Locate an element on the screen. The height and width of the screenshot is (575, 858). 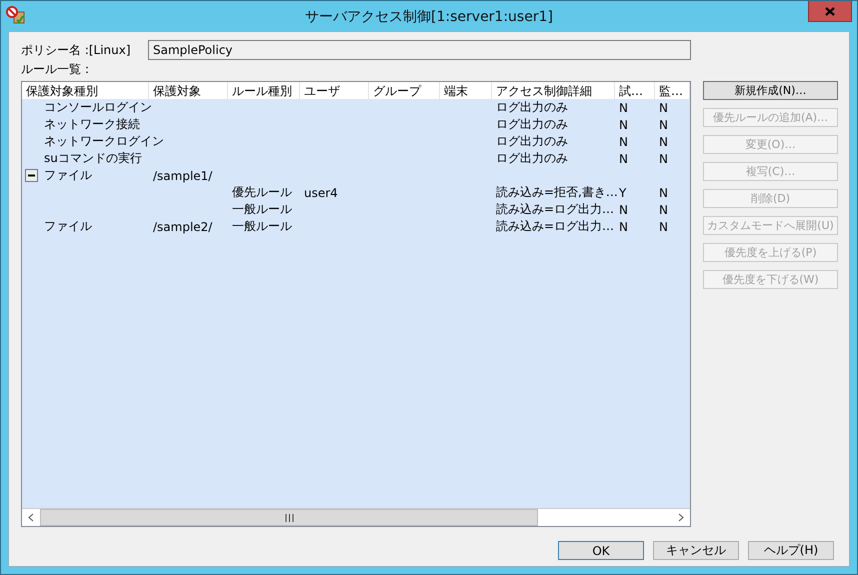
chevron-right-icon is located at coordinates (681, 517).